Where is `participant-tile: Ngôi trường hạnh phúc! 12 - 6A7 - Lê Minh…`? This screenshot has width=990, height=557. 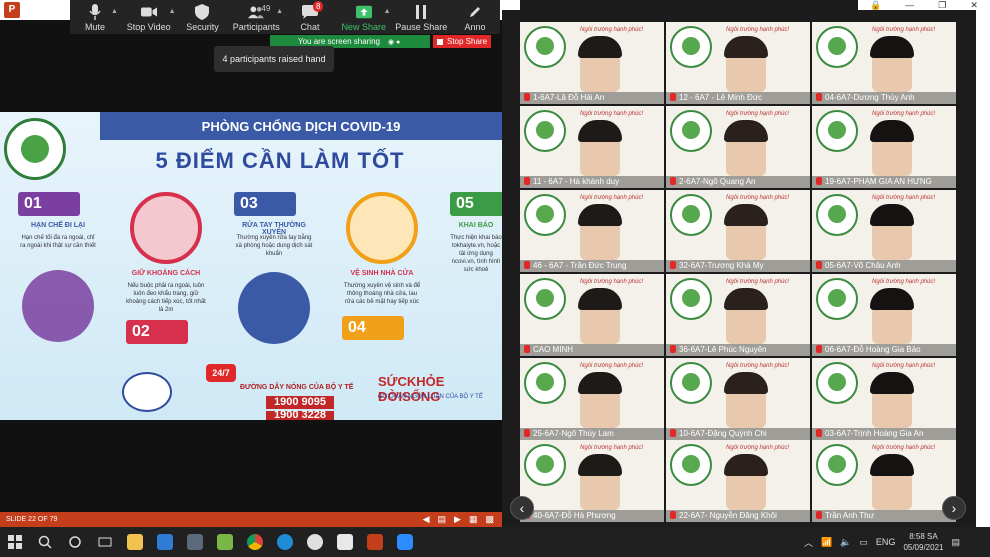 participant-tile: Ngôi trường hạnh phúc! 12 - 6A7 - Lê Minh… is located at coordinates (738, 63).